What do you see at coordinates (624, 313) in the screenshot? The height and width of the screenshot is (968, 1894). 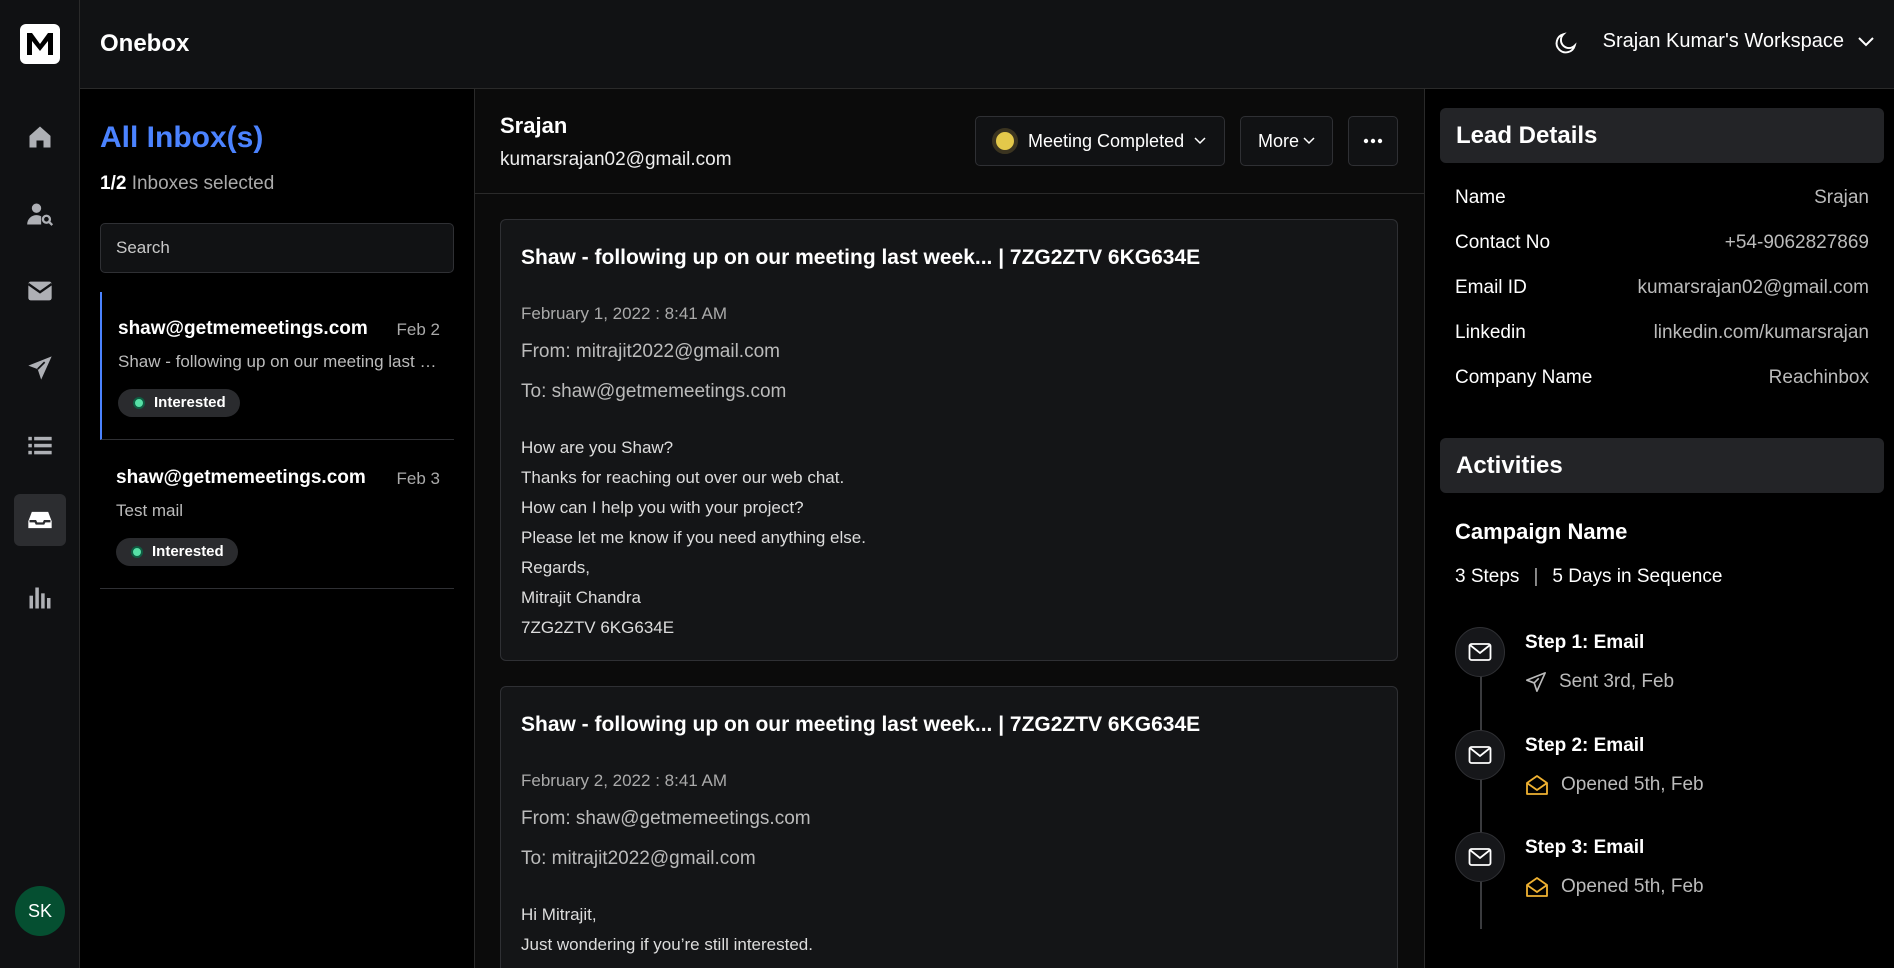 I see `email-date: February 1, 2022 : 8:41 AM` at bounding box center [624, 313].